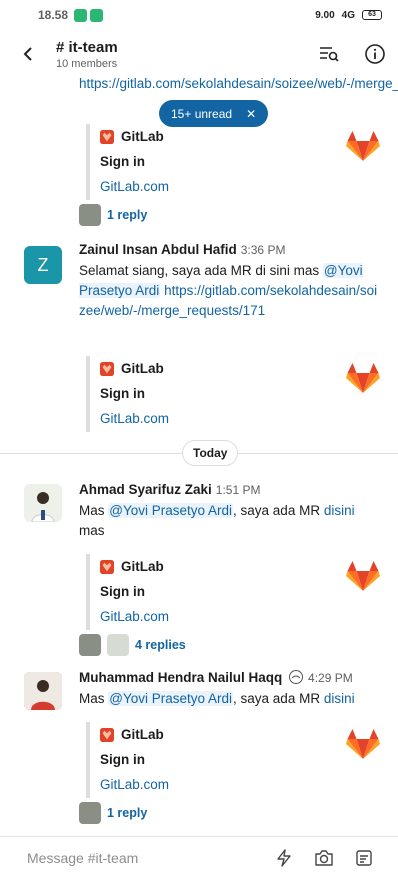  Describe the element at coordinates (251, 114) in the screenshot. I see `close-icon: ✕` at that location.